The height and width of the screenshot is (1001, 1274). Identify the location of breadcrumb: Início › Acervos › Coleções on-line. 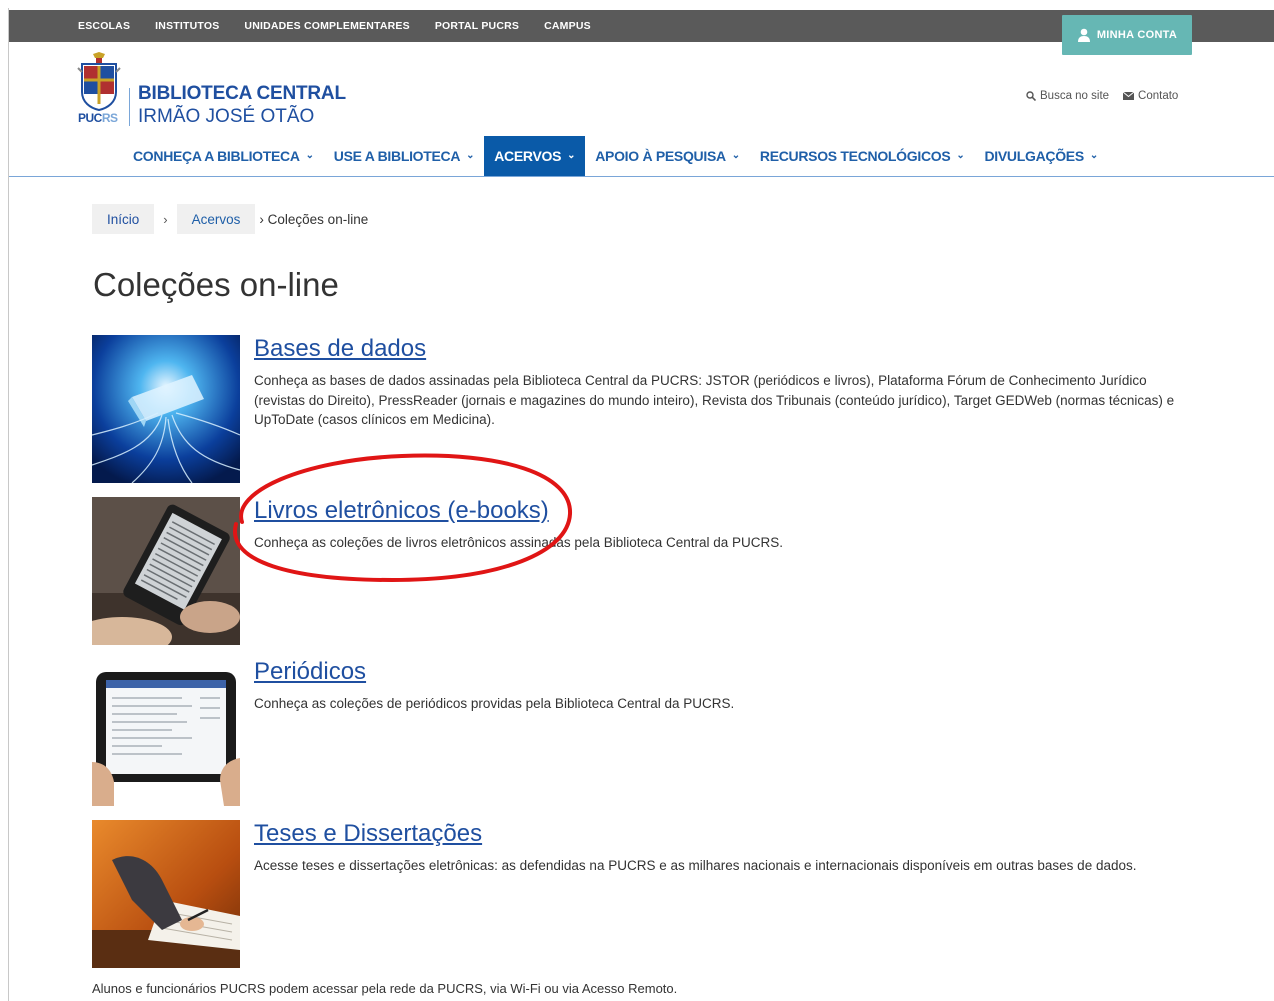
(230, 219).